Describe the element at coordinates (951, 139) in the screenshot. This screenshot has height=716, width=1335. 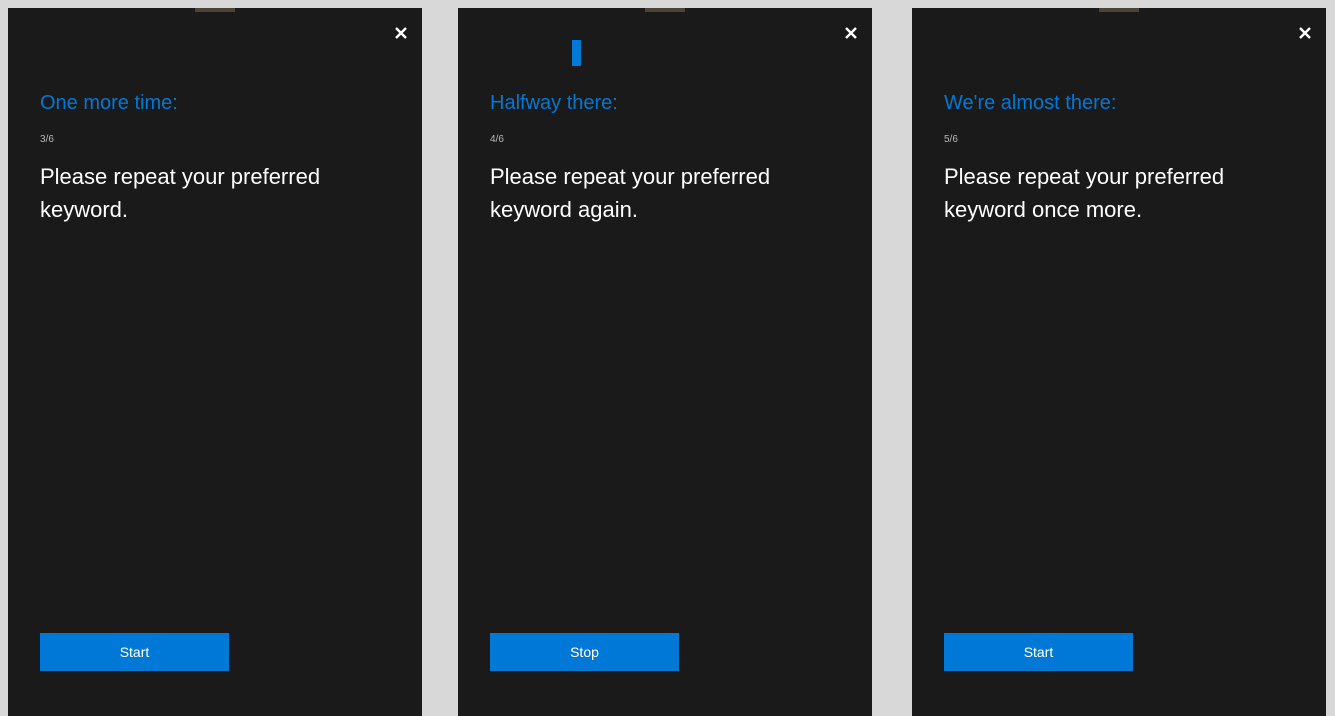
I see `step-counter: 5/6` at that location.